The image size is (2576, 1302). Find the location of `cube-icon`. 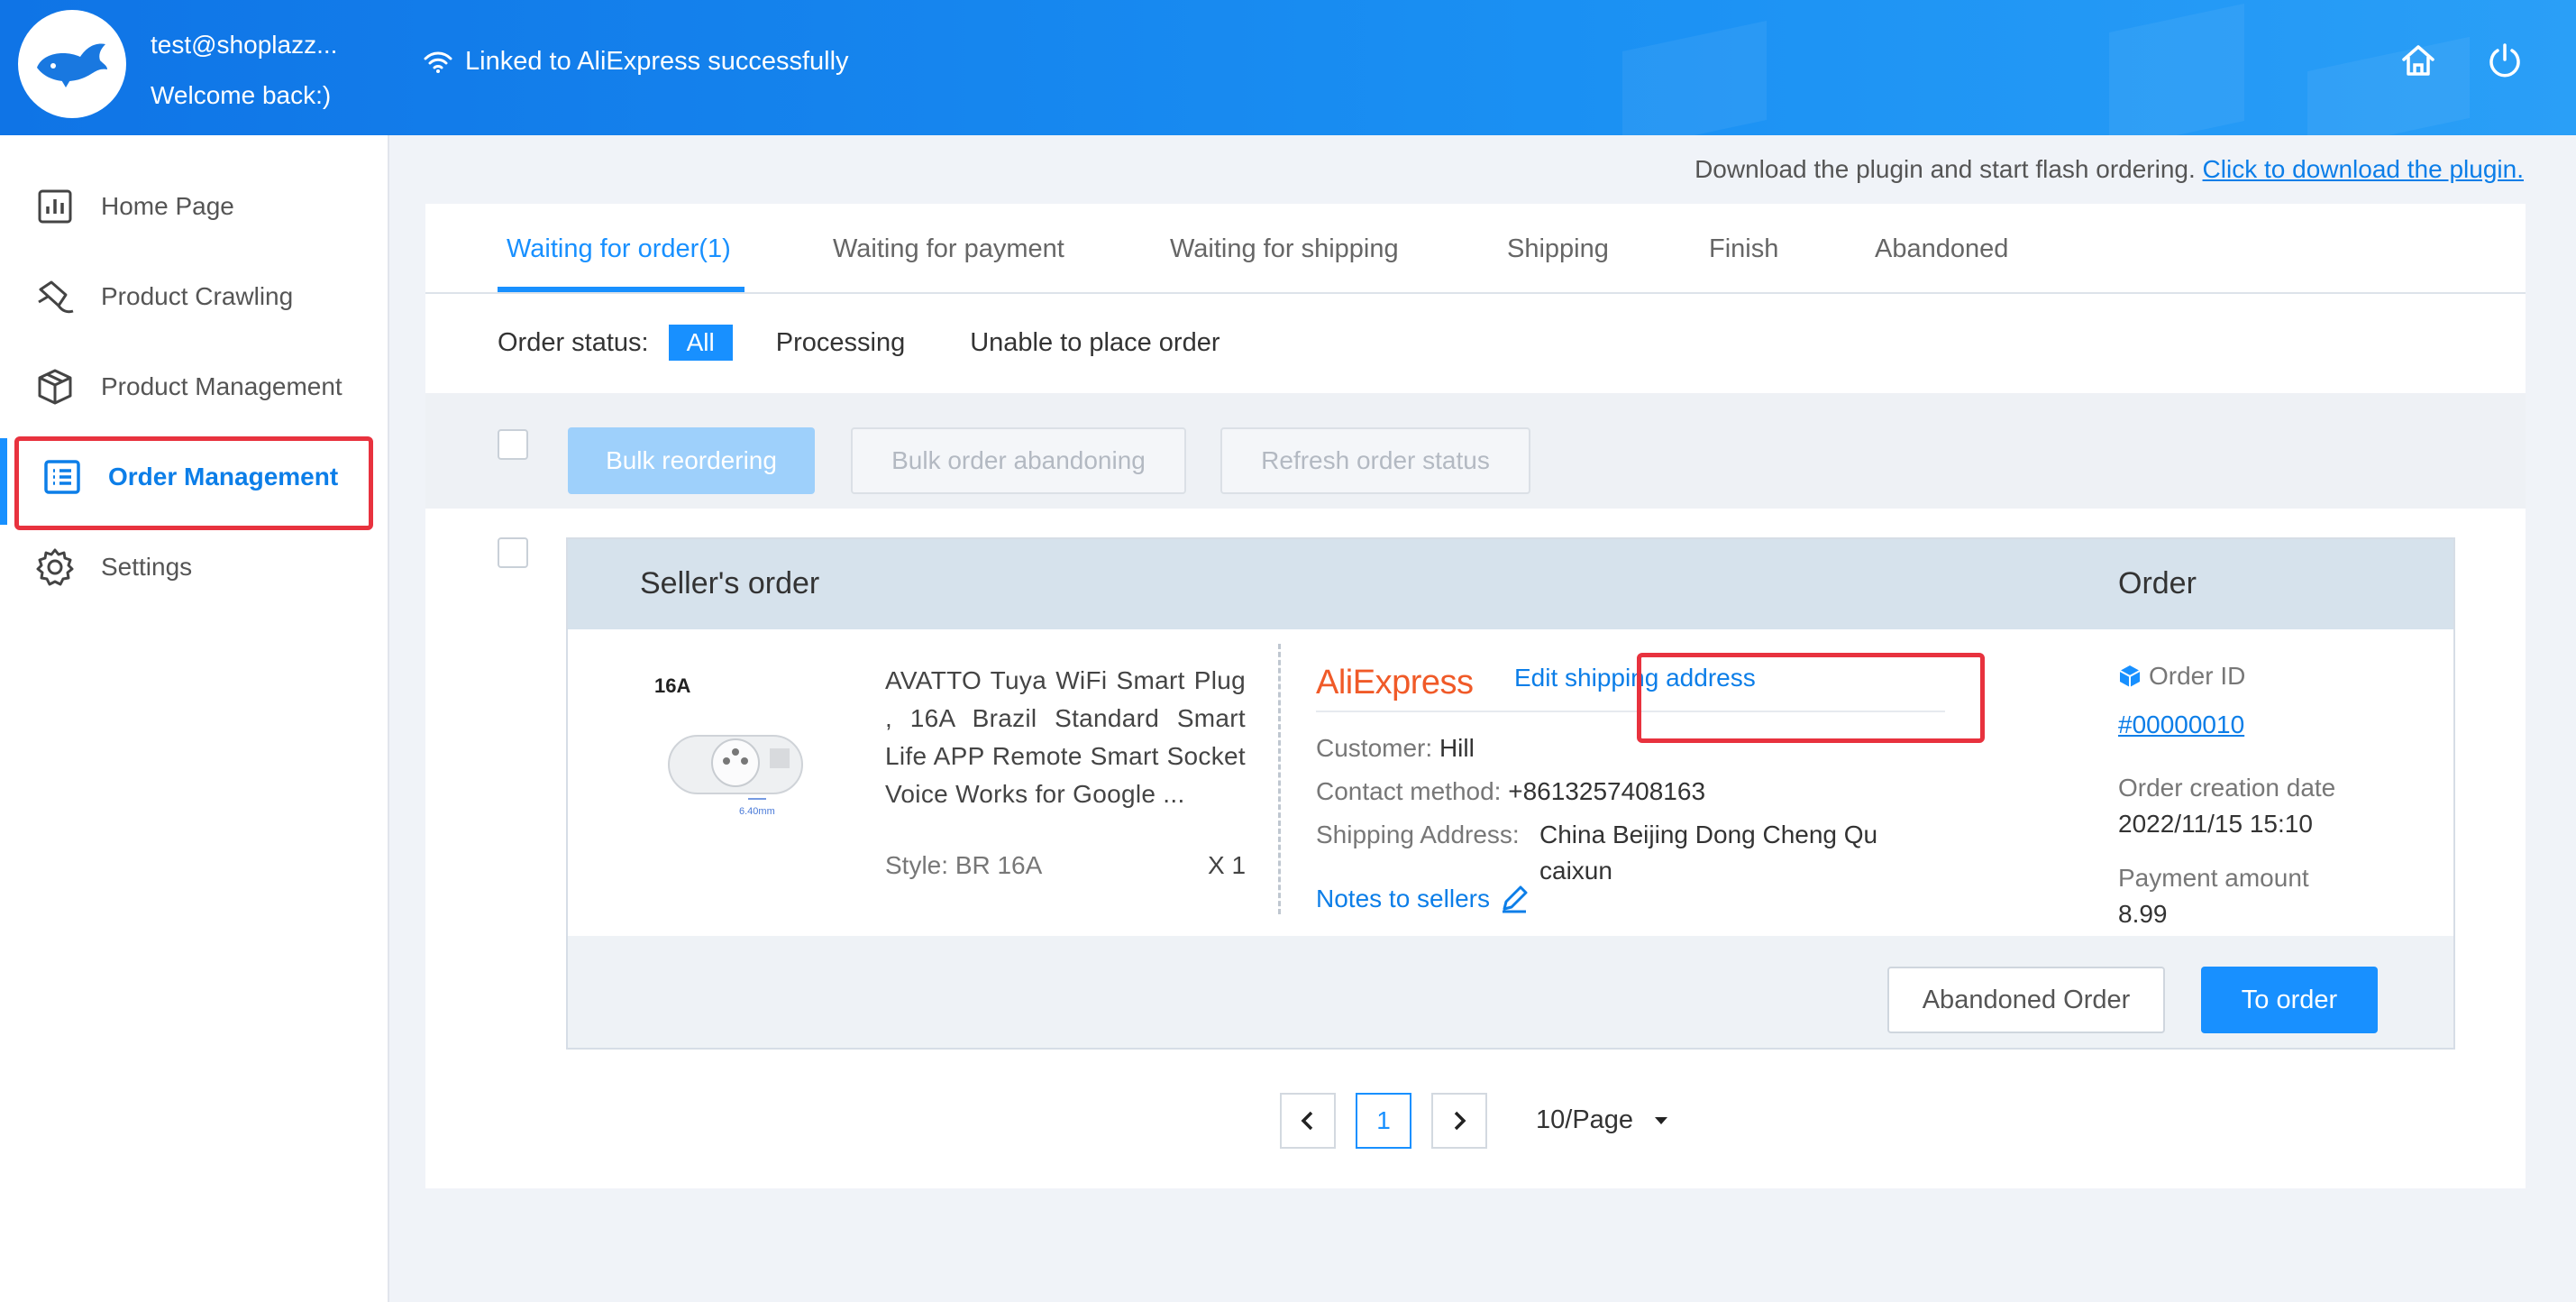

cube-icon is located at coordinates (2130, 676).